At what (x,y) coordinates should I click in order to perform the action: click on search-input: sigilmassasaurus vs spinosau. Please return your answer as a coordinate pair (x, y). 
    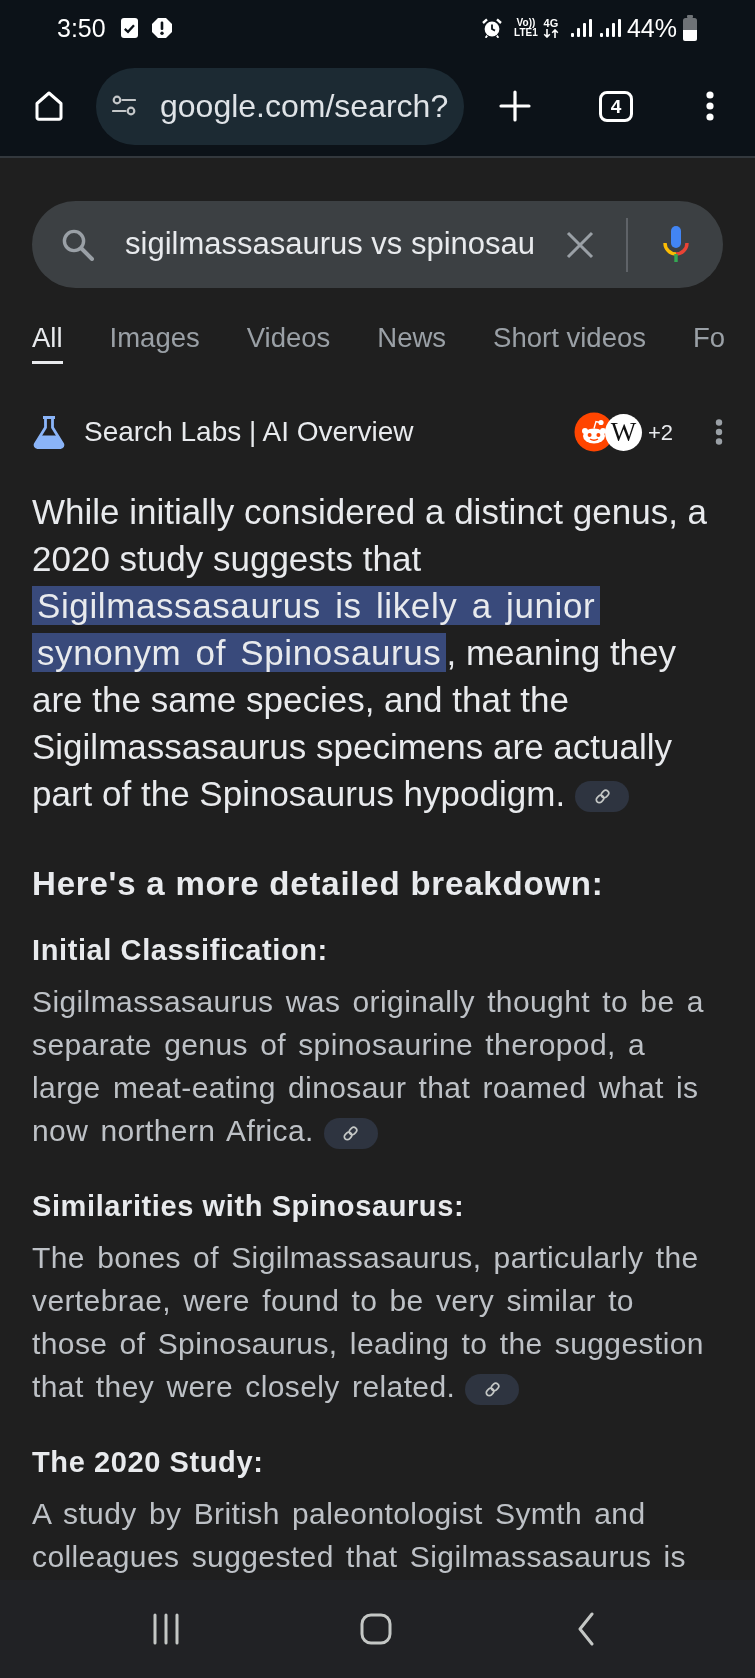
    Looking at the image, I should click on (337, 244).